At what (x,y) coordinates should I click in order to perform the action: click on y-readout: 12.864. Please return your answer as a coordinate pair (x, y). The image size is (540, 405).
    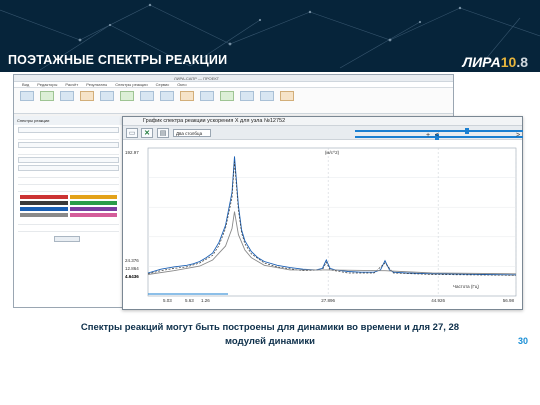
    Looking at the image, I should click on (132, 268).